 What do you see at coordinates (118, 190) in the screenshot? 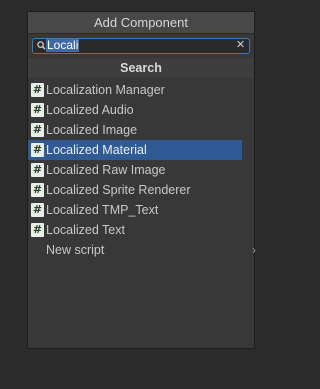
I see `list-item-label: Localized Sprite Renderer` at bounding box center [118, 190].